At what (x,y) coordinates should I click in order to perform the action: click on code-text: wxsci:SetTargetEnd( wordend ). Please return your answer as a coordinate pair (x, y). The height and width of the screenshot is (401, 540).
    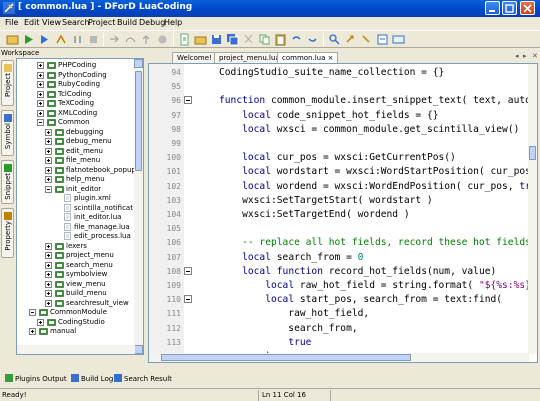
    Looking at the image, I should click on (314, 214).